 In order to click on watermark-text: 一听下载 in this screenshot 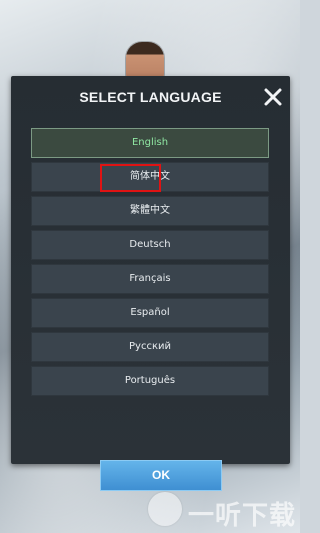, I will do `click(242, 516)`.